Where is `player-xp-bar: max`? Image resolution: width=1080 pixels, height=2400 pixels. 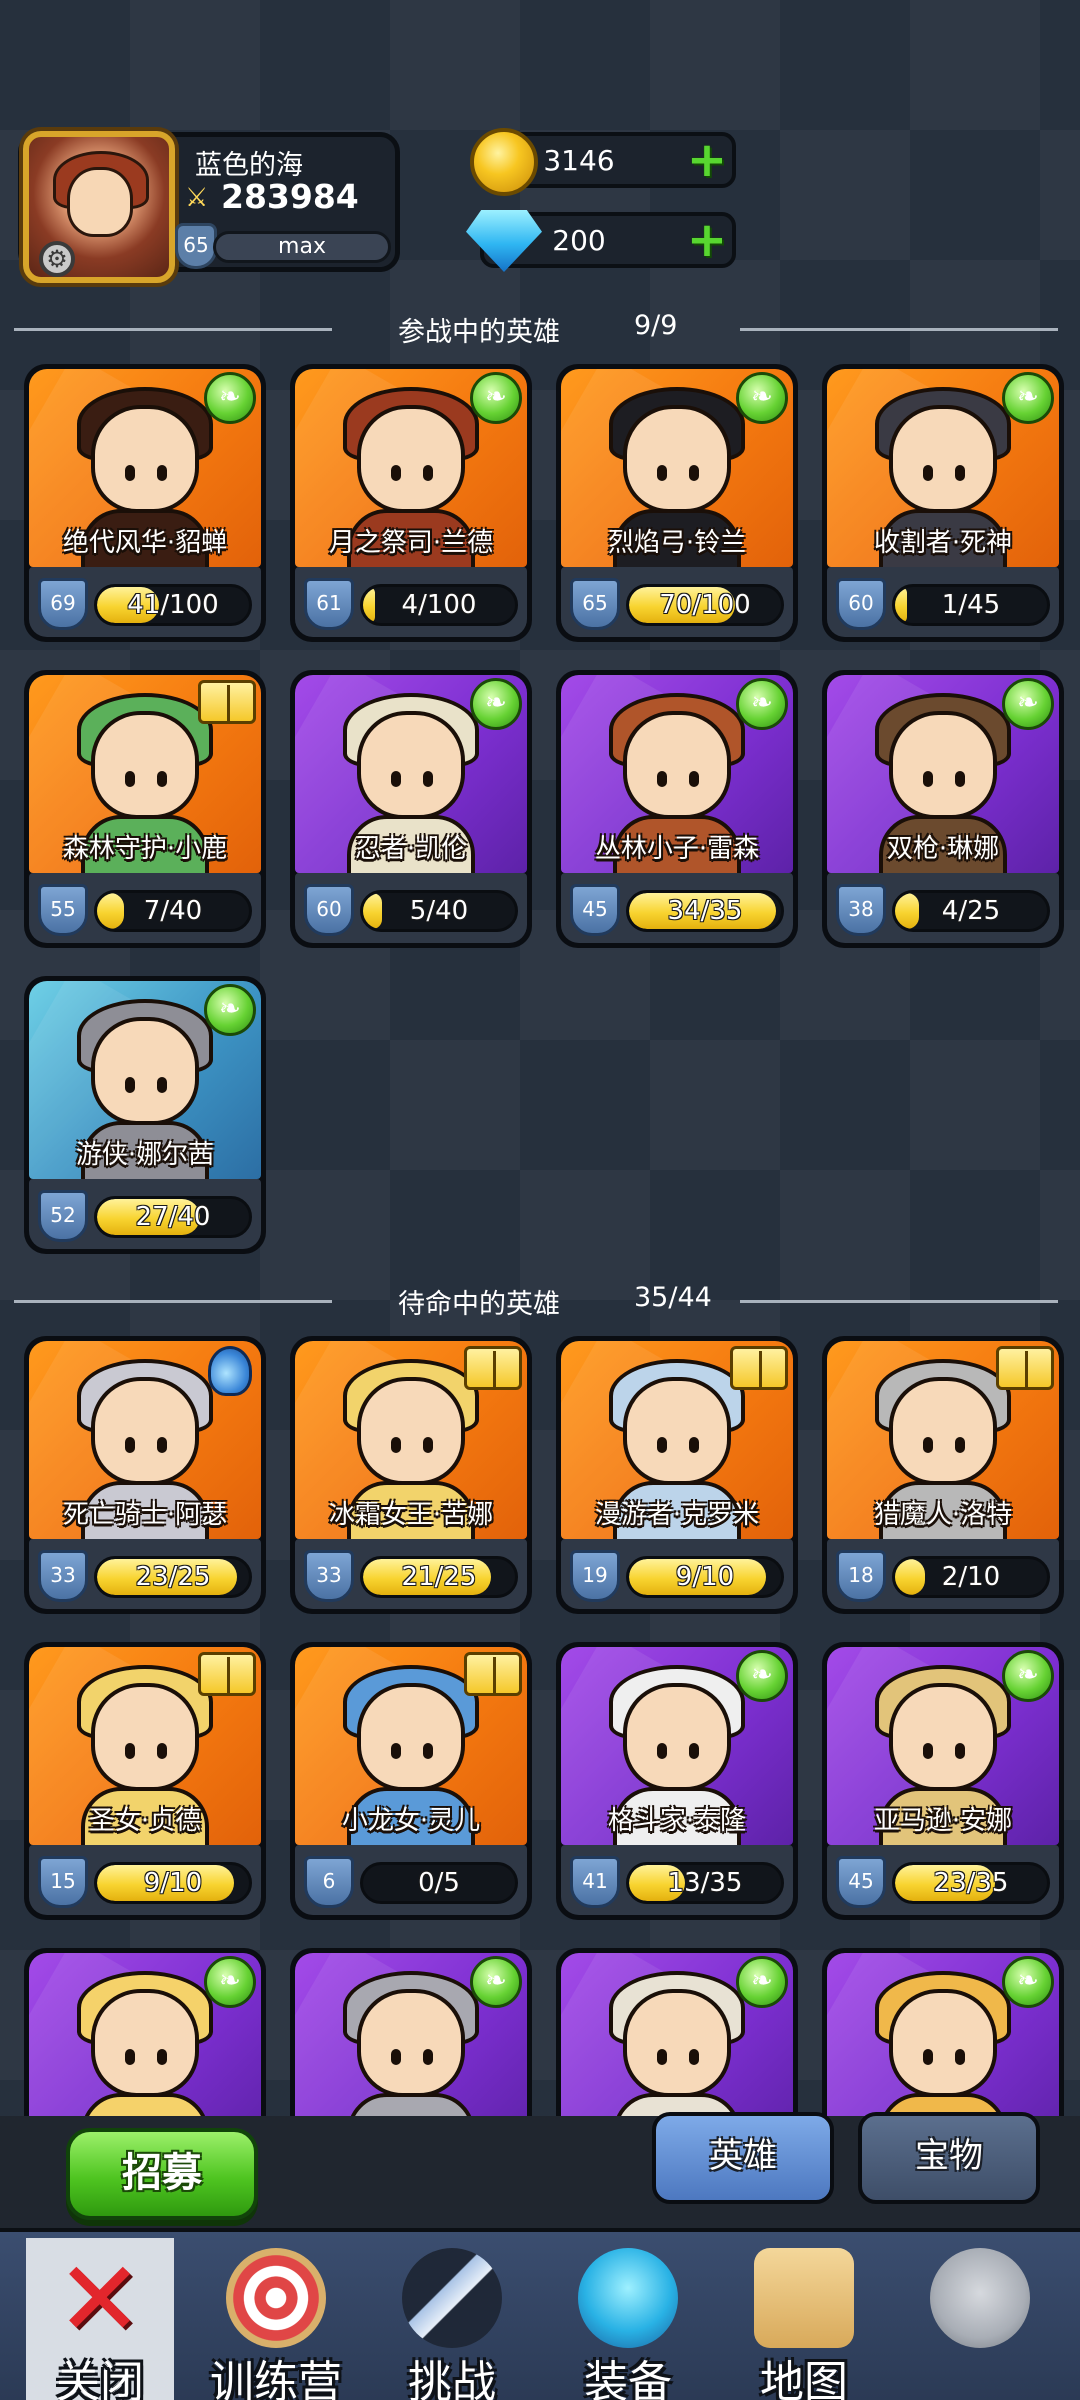 player-xp-bar: max is located at coordinates (302, 247).